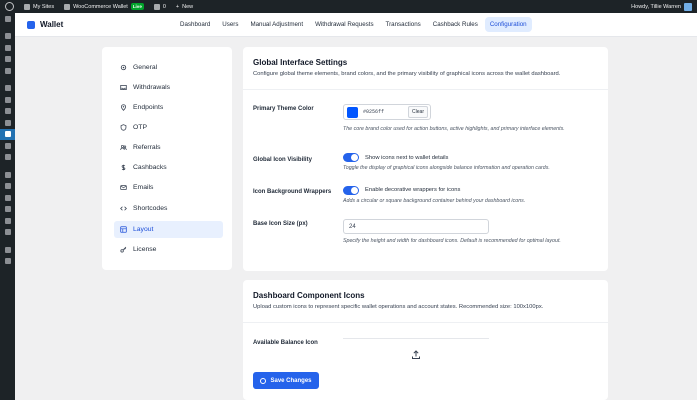 The width and height of the screenshot is (697, 400). What do you see at coordinates (7, 71) in the screenshot?
I see `comments-menu-icon` at bounding box center [7, 71].